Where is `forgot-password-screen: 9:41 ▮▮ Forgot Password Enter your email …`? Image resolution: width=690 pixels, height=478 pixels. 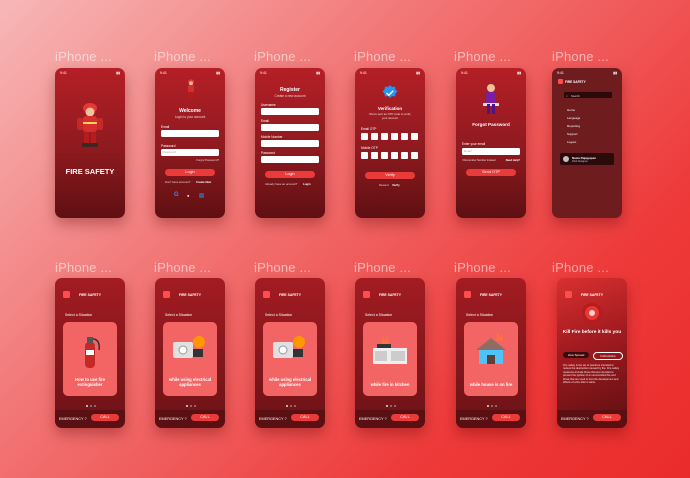 forgot-password-screen: 9:41 ▮▮ Forgot Password Enter your email … is located at coordinates (491, 143).